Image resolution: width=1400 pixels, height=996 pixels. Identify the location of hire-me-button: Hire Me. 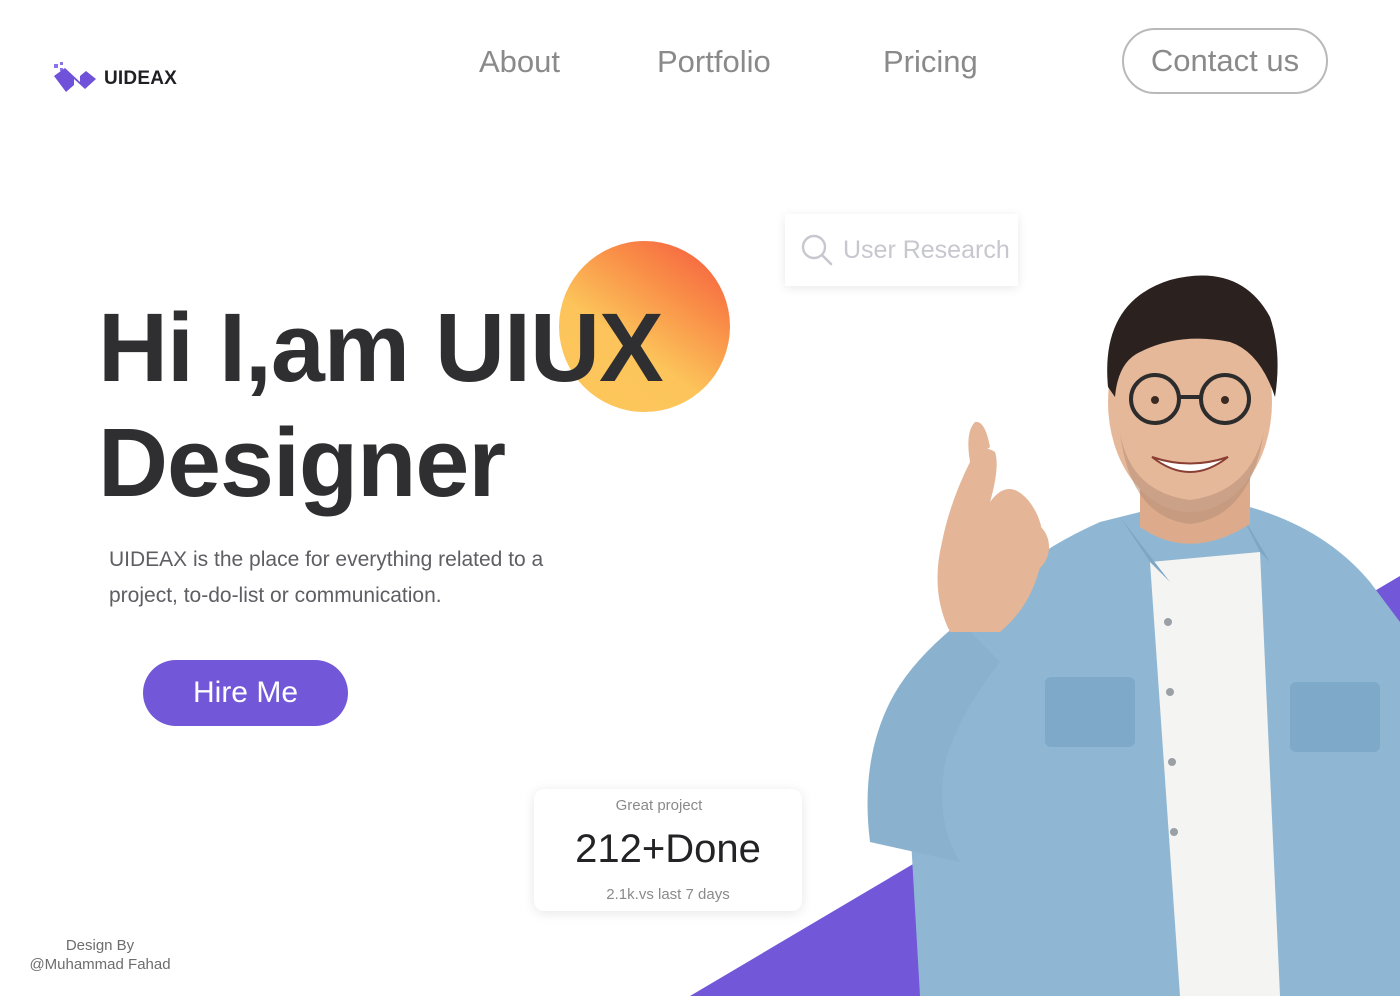
(245, 693).